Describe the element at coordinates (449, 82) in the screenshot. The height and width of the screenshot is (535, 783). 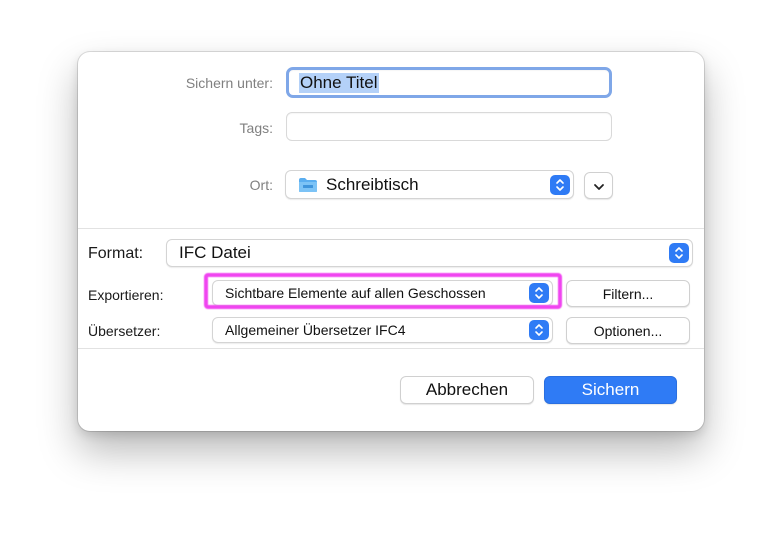
I see `filename-input: Ohne Titel` at that location.